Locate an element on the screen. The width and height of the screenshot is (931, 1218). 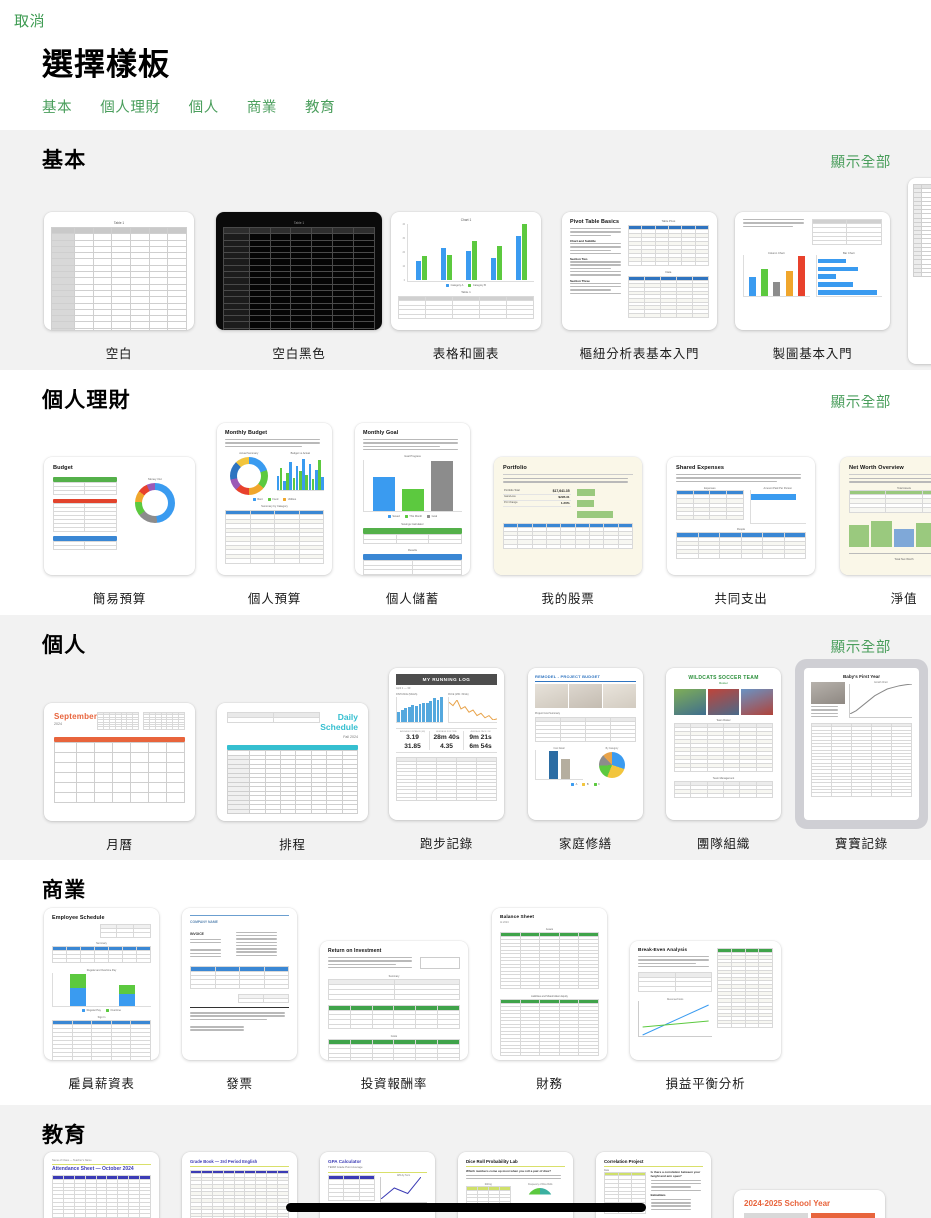
top-bar: 取消 is located at coordinates (465, 20).